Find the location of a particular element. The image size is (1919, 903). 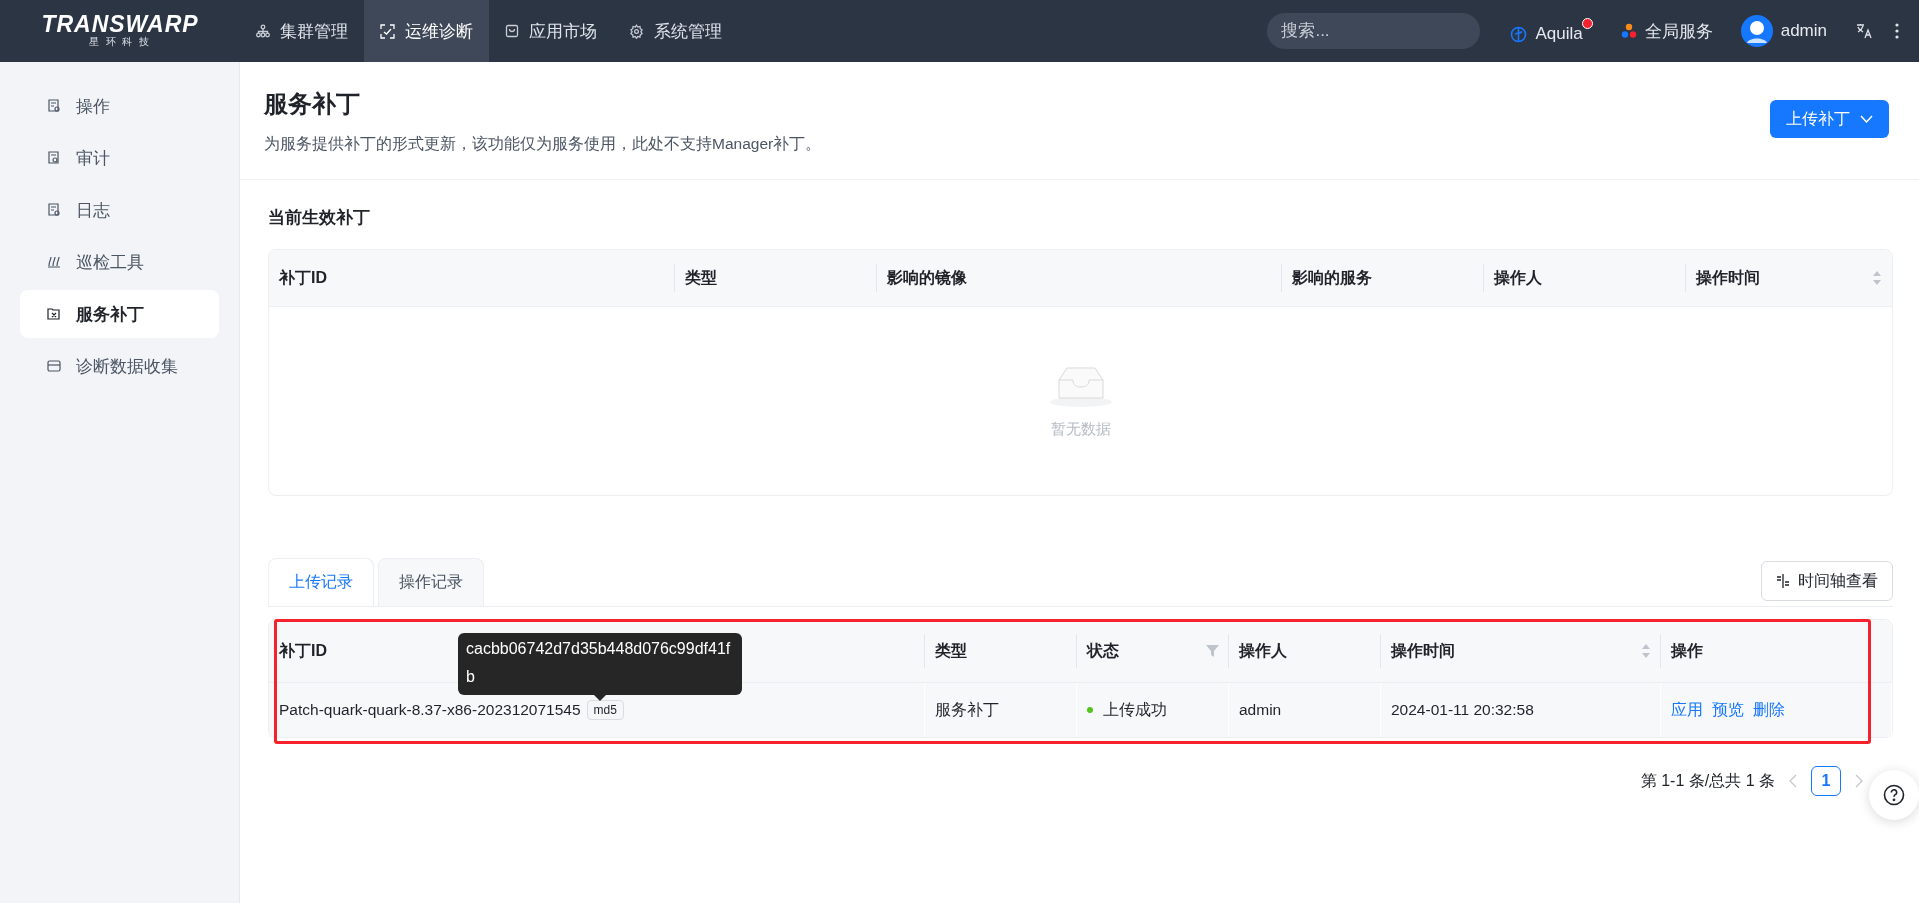

sidebar-item: 巡检工具 is located at coordinates (119, 262).